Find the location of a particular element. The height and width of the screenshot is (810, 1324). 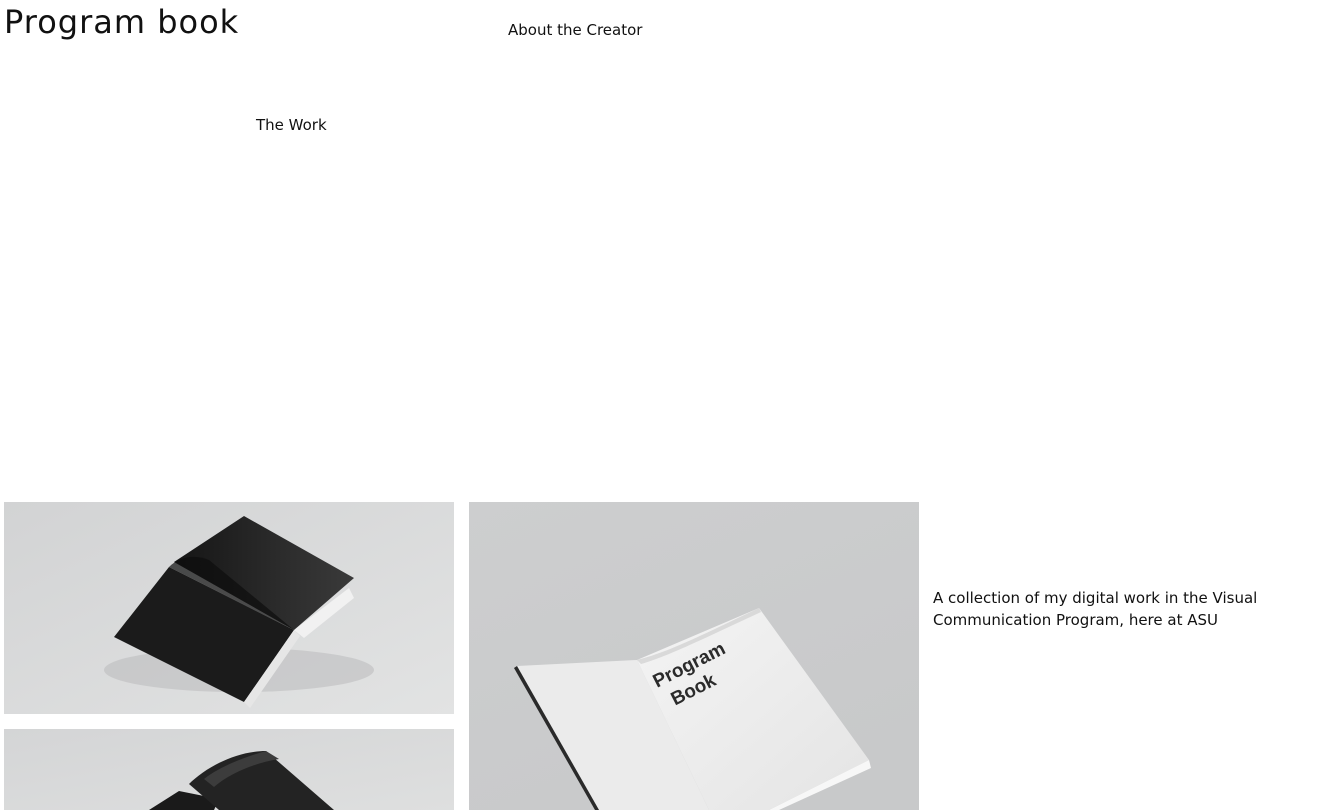

site-title: Program book is located at coordinates (121, 22).